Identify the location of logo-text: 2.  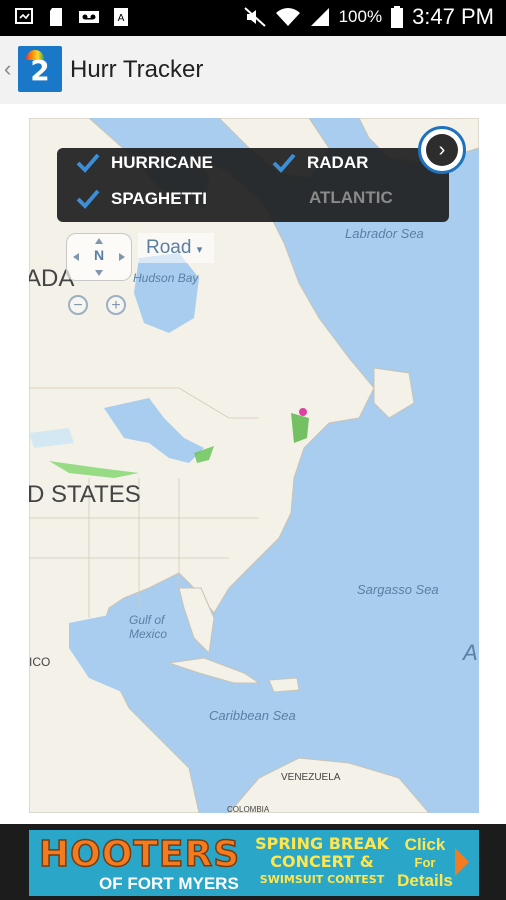
(40, 70).